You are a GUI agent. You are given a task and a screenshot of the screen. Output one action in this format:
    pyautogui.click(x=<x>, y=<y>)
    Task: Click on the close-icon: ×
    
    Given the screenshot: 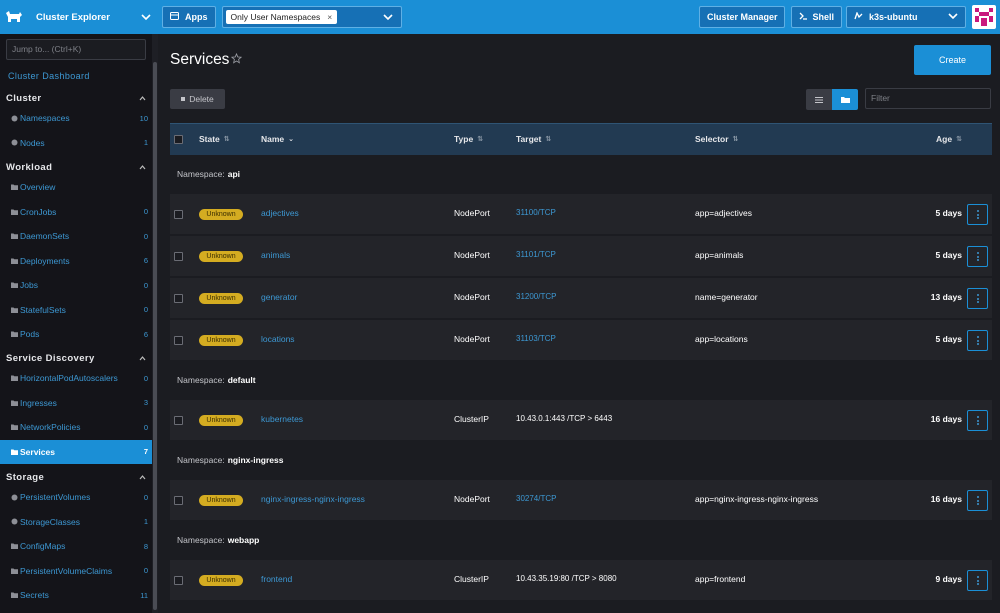 What is the action you would take?
    pyautogui.click(x=329, y=17)
    